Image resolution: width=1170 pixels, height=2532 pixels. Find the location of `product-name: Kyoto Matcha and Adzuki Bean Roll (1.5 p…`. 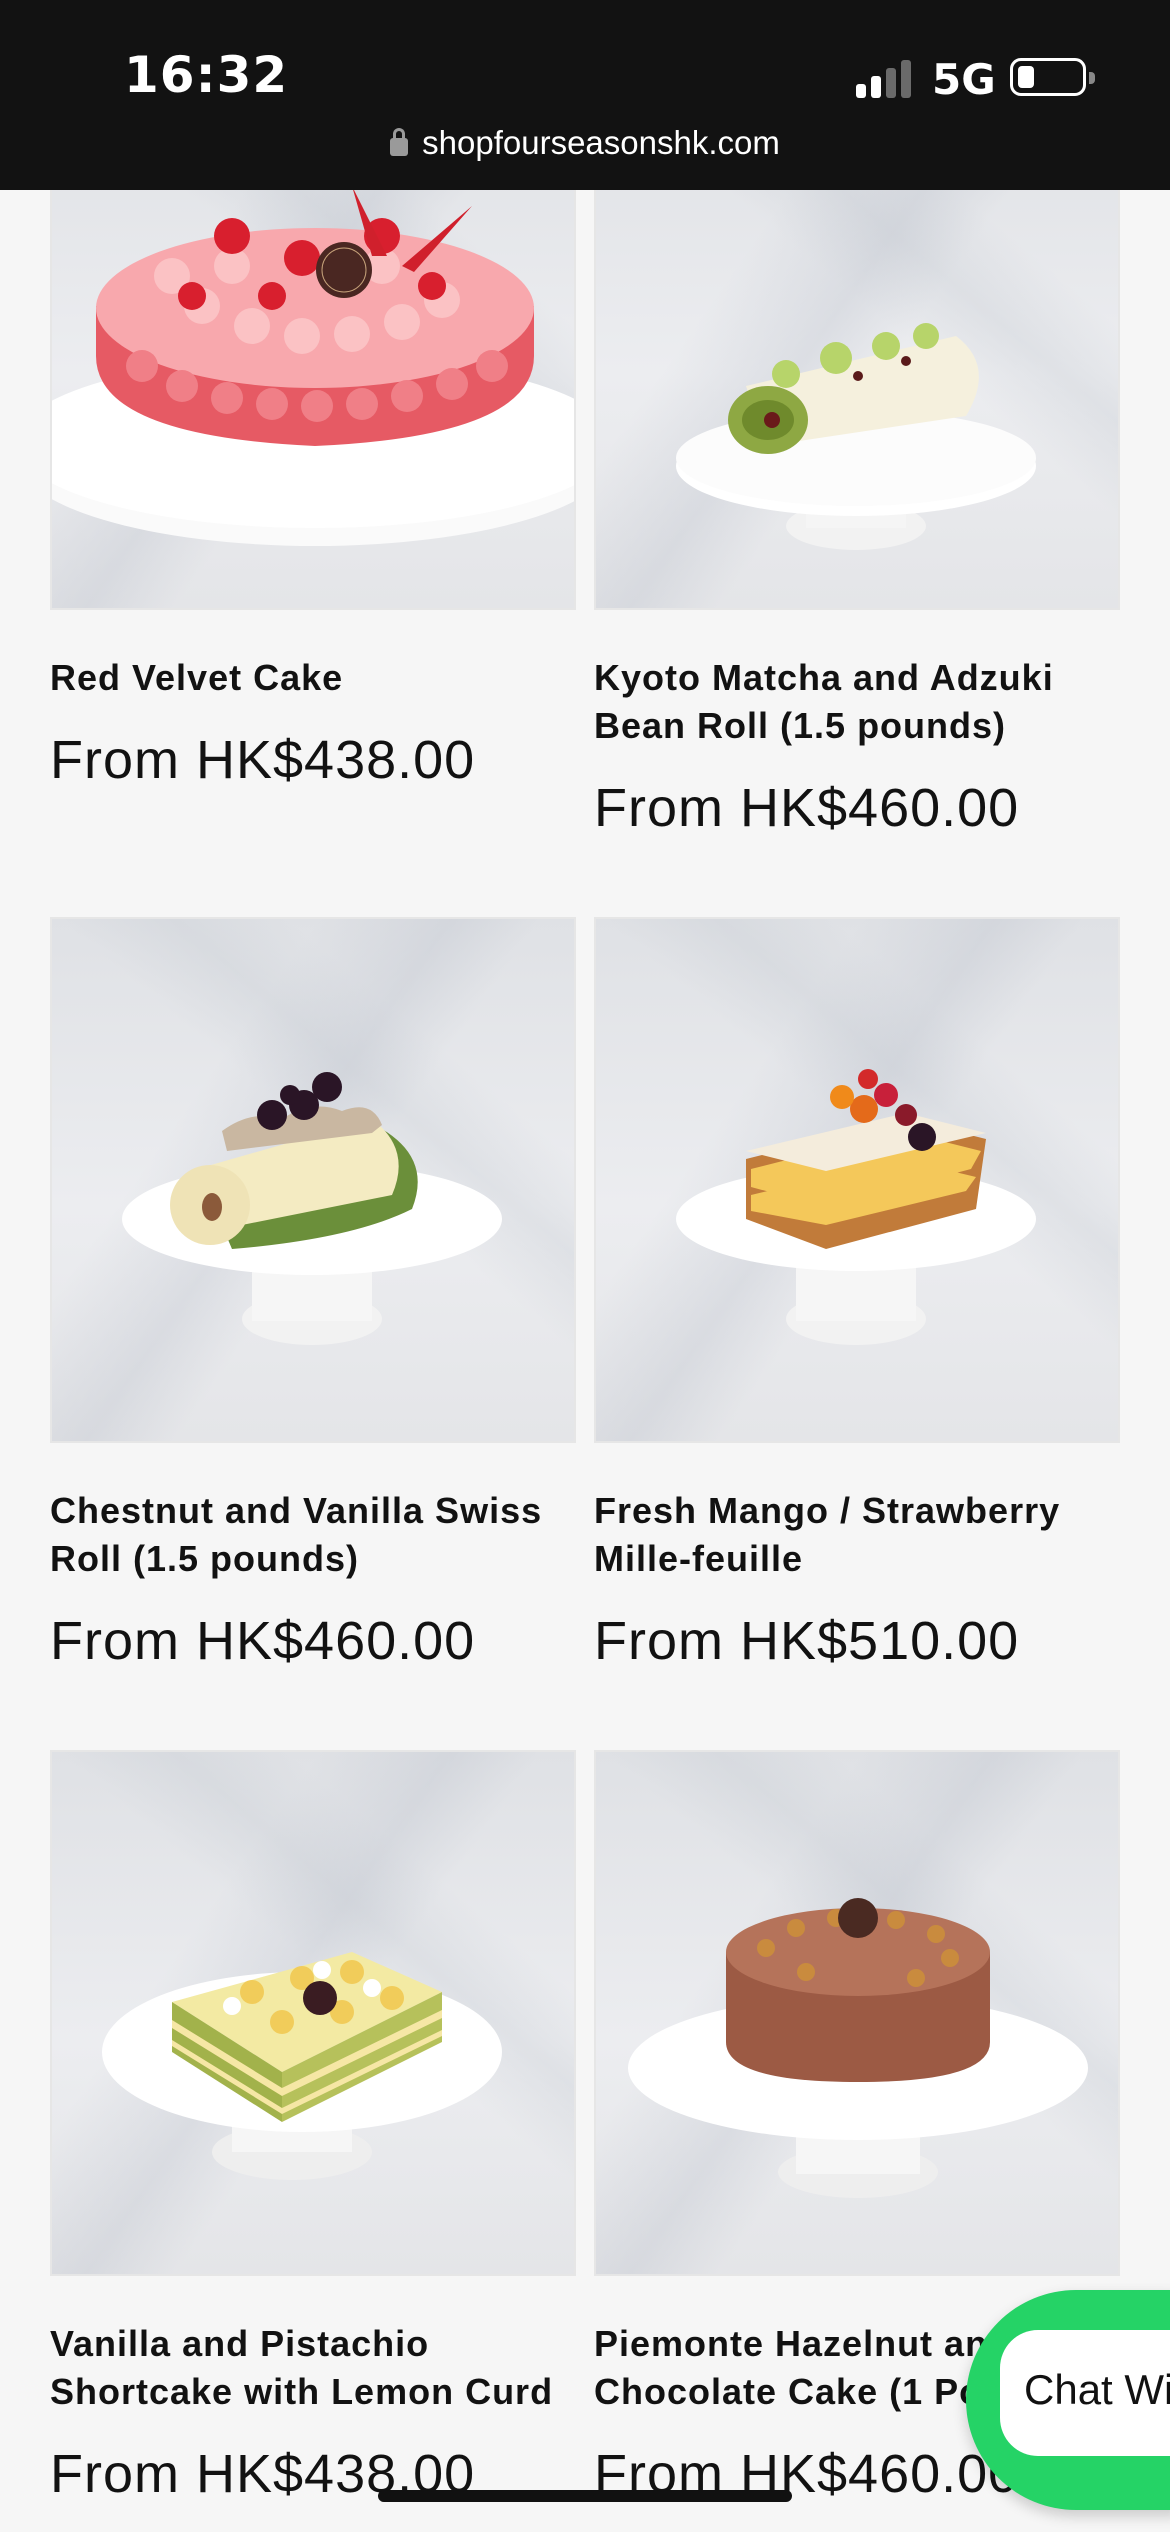

product-name: Kyoto Matcha and Adzuki Bean Roll (1.5 p… is located at coordinates (854, 702).